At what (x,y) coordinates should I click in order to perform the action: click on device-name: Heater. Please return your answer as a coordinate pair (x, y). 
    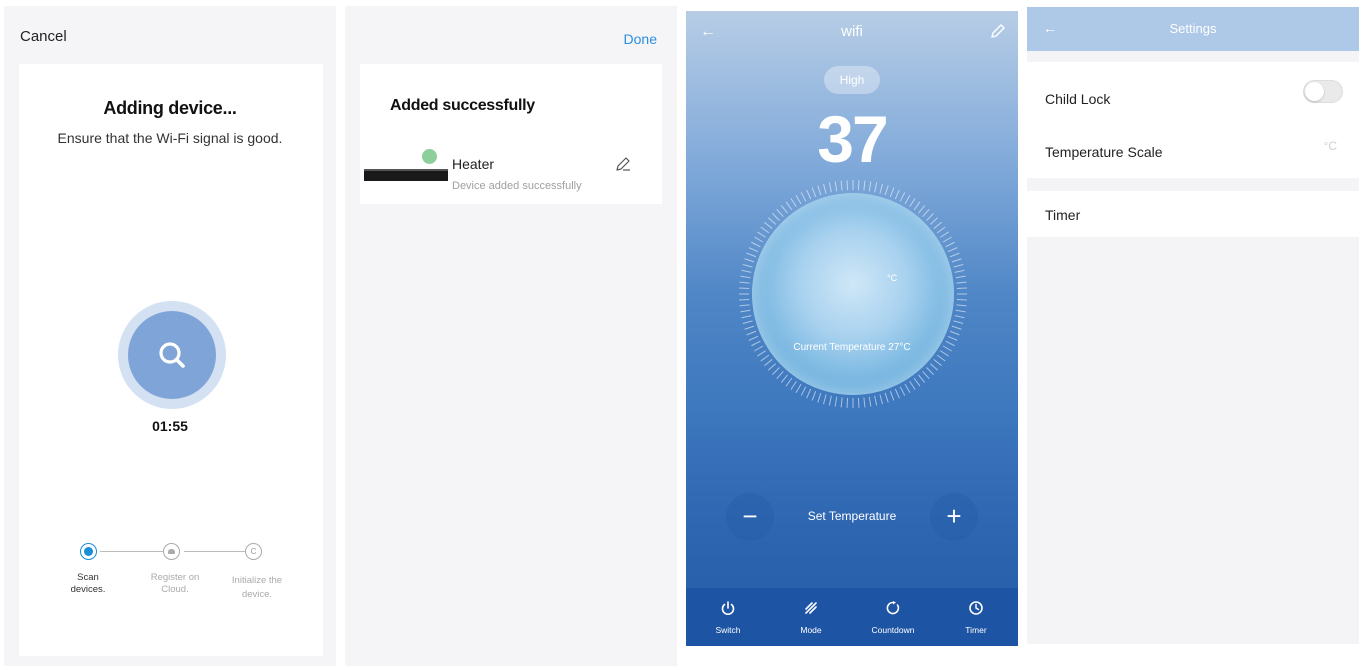
    Looking at the image, I should click on (473, 164).